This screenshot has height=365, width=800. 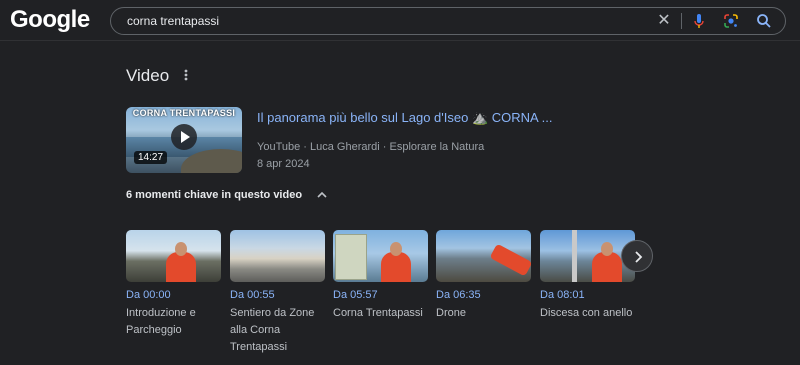 I want to click on video-duration: 14:27, so click(x=151, y=157).